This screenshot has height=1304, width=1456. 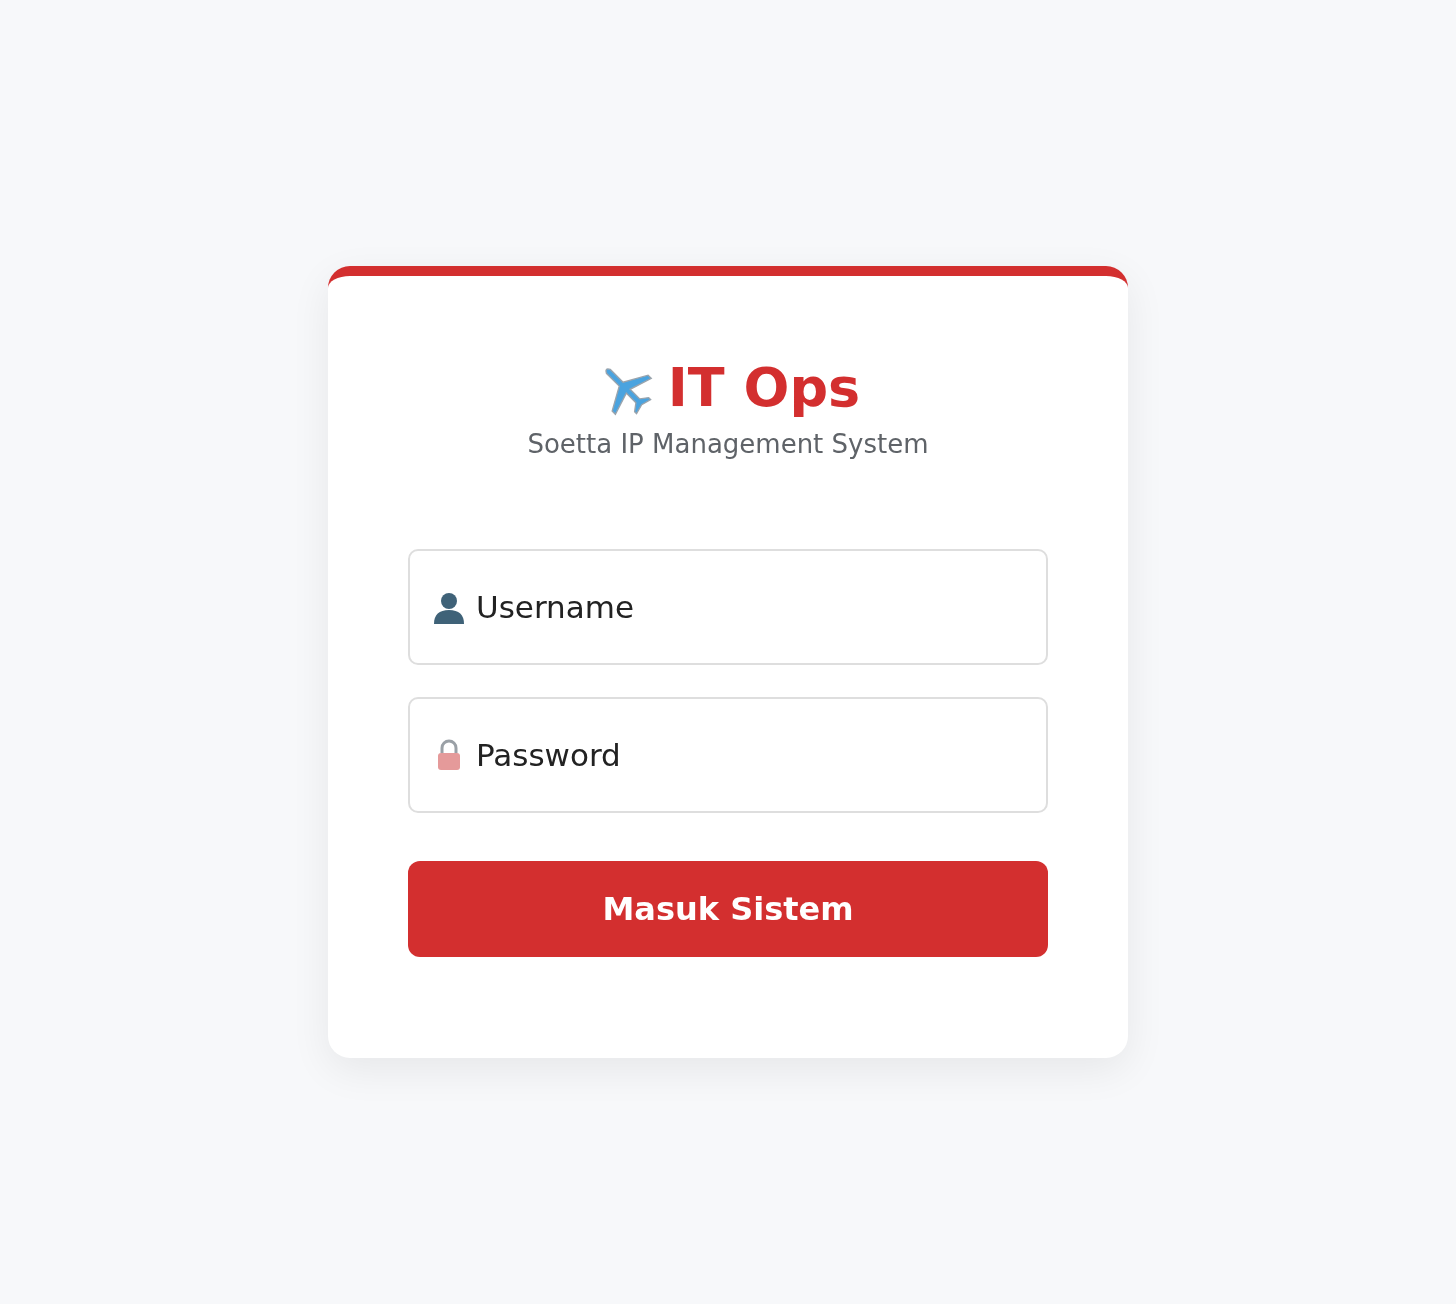 I want to click on app-subtitle: Soetta IP Management System, so click(x=728, y=444).